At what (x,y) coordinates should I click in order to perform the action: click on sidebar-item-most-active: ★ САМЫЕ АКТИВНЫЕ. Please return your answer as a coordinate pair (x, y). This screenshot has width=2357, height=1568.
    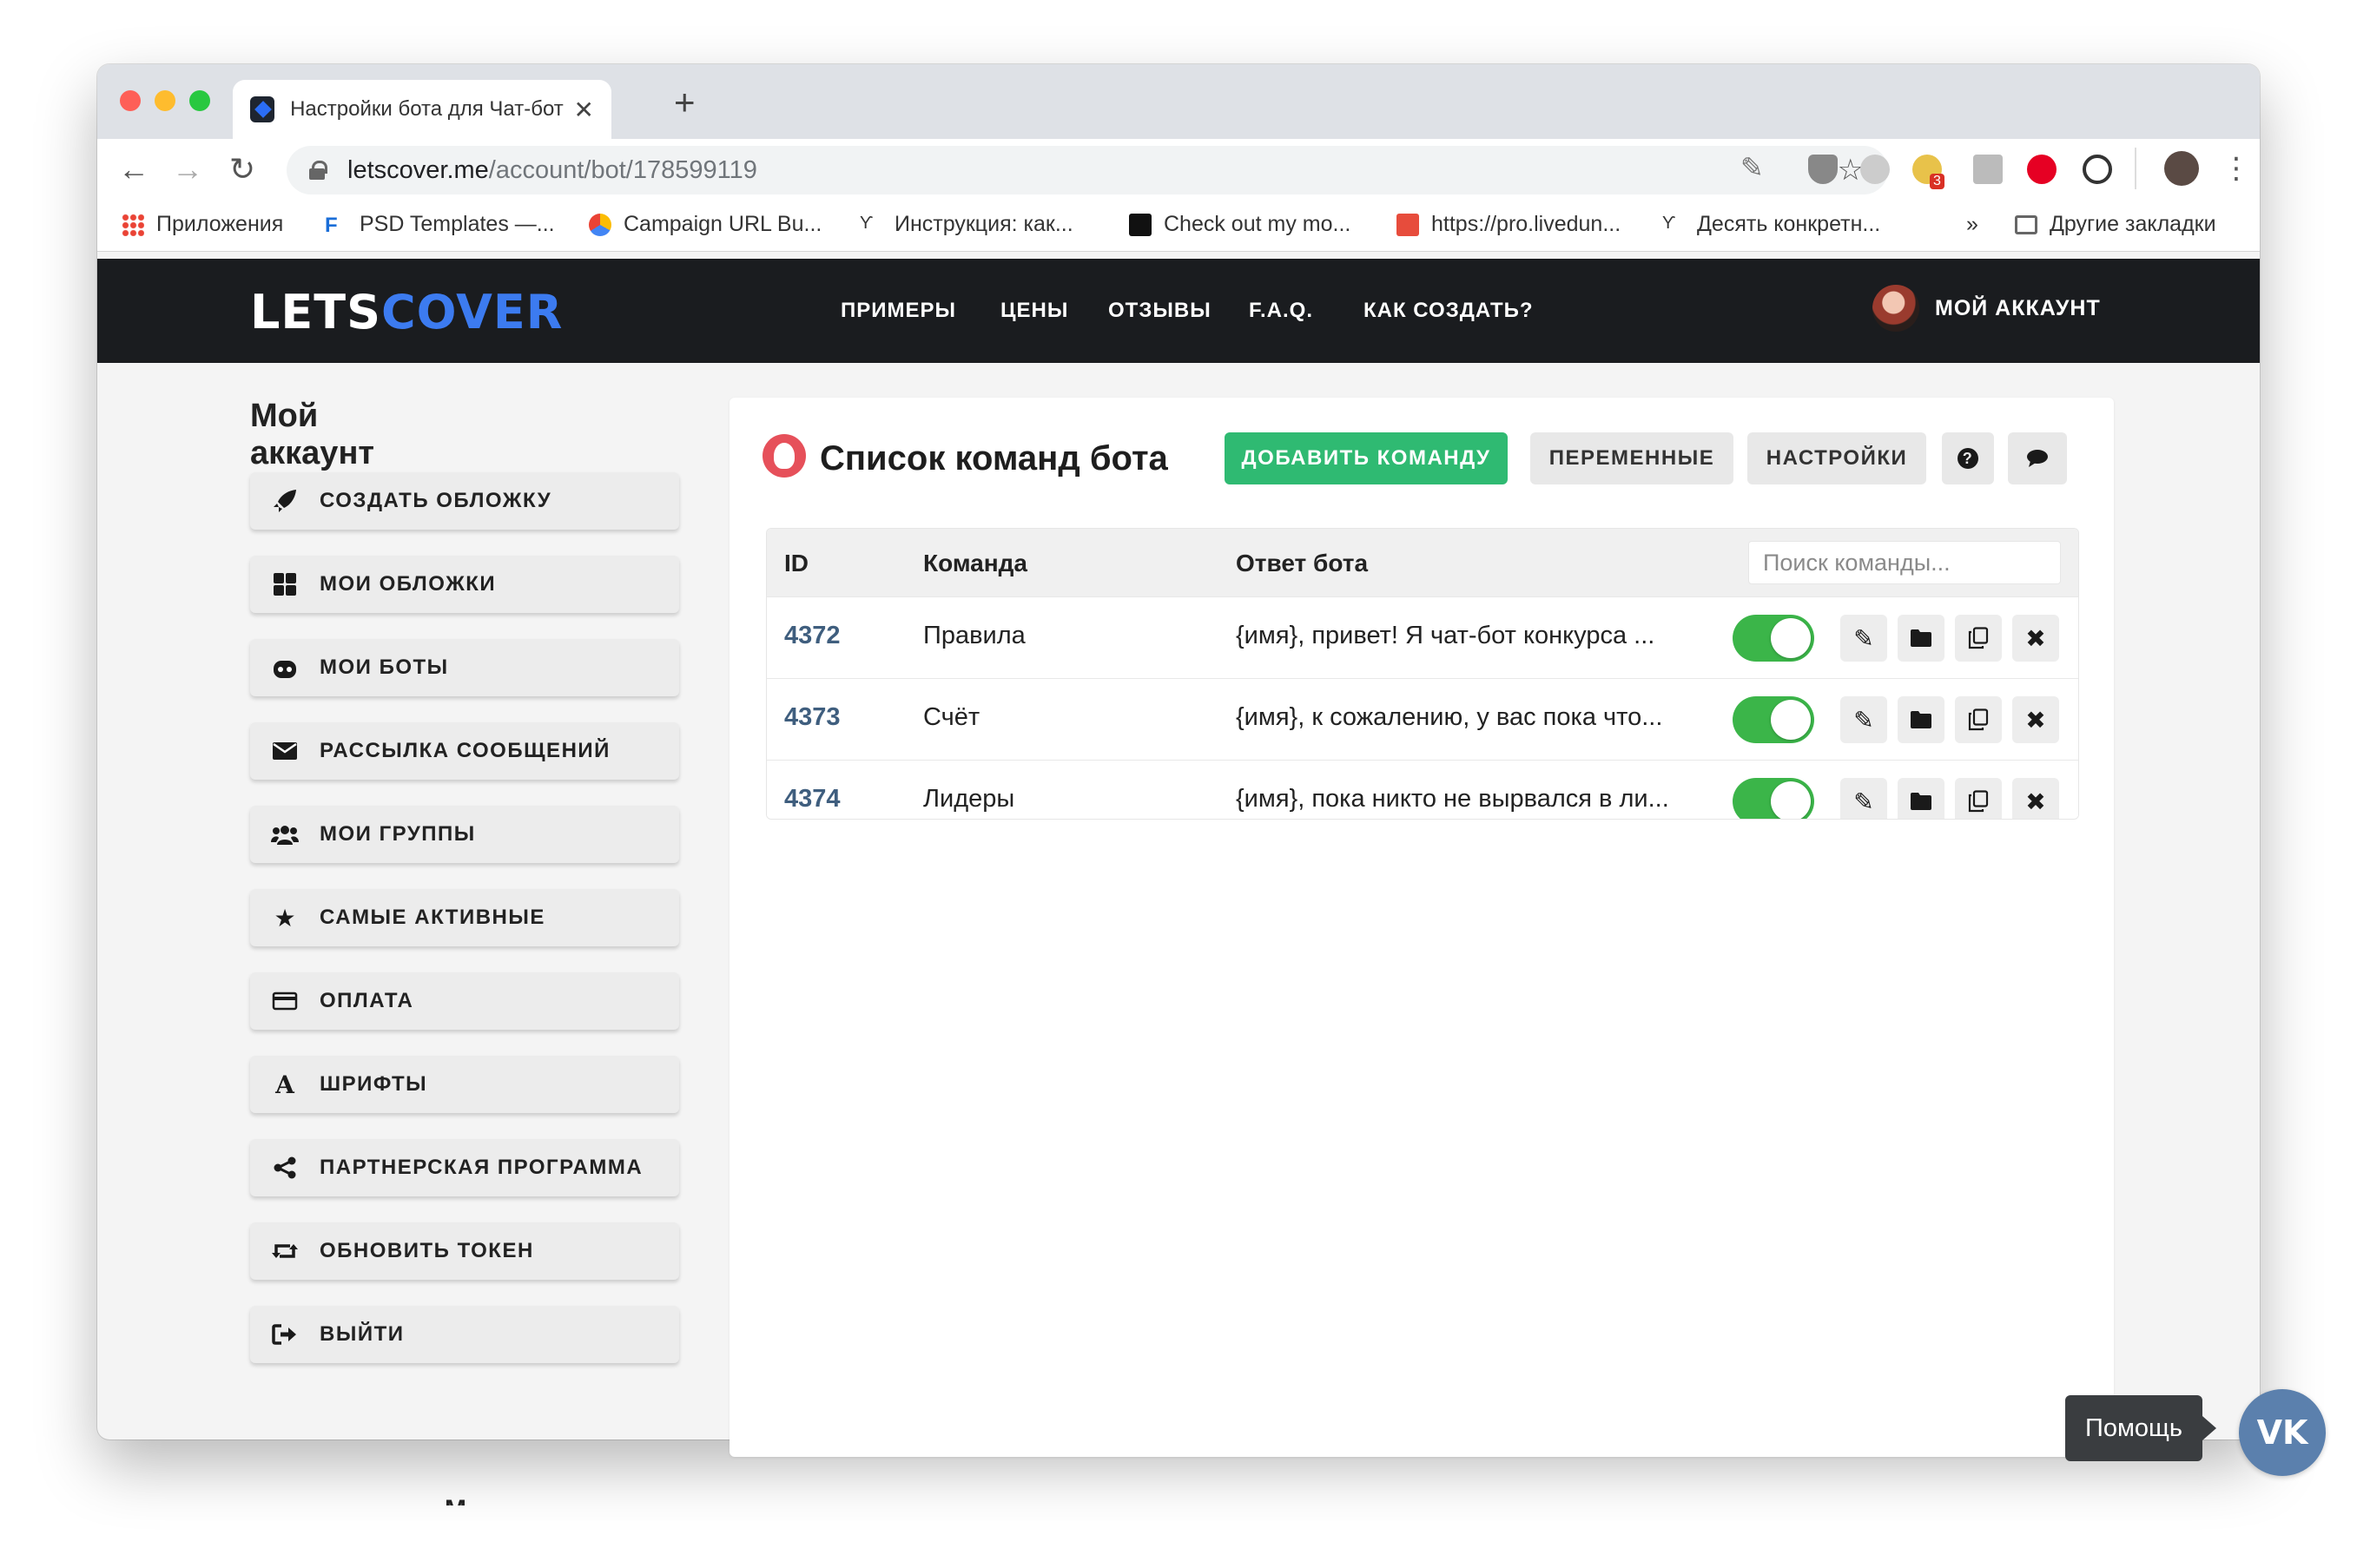
    Looking at the image, I should click on (464, 917).